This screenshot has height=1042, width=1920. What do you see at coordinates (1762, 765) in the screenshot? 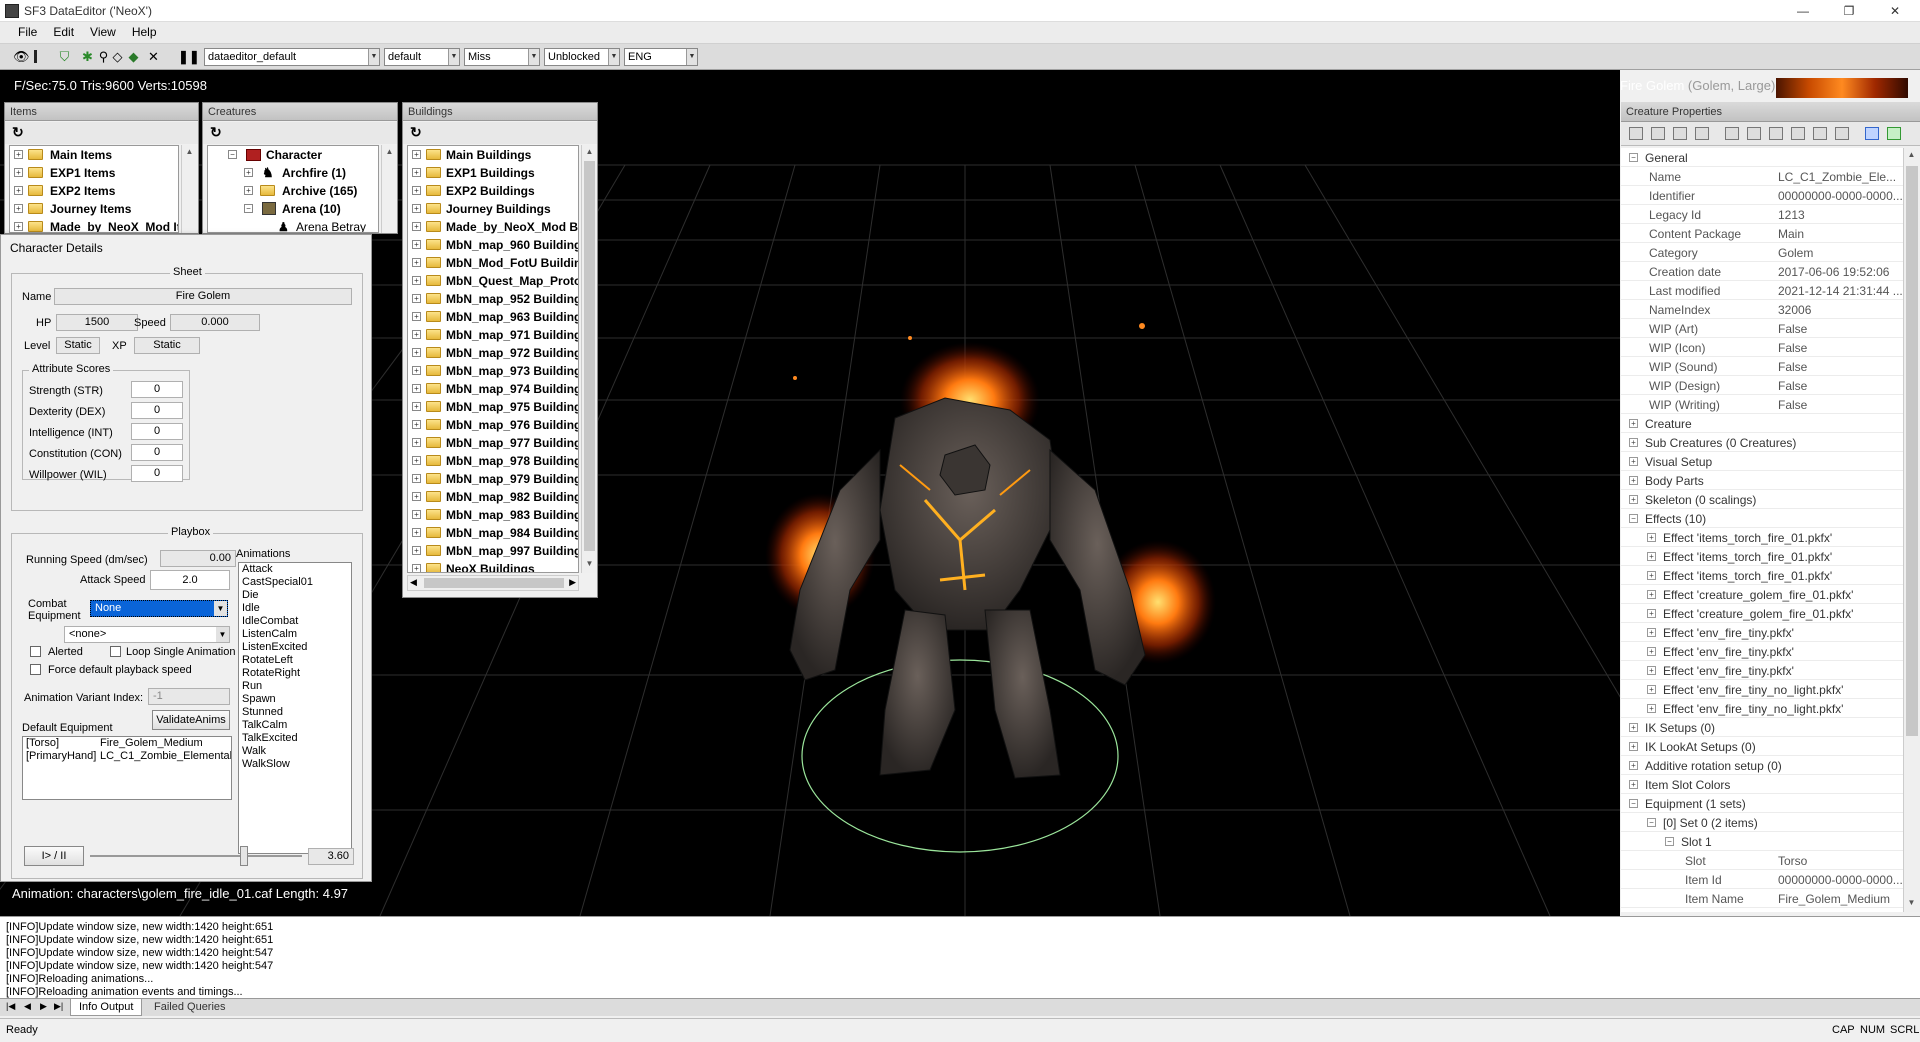
I see `property-group: + Additive rotation setup (0)` at bounding box center [1762, 765].